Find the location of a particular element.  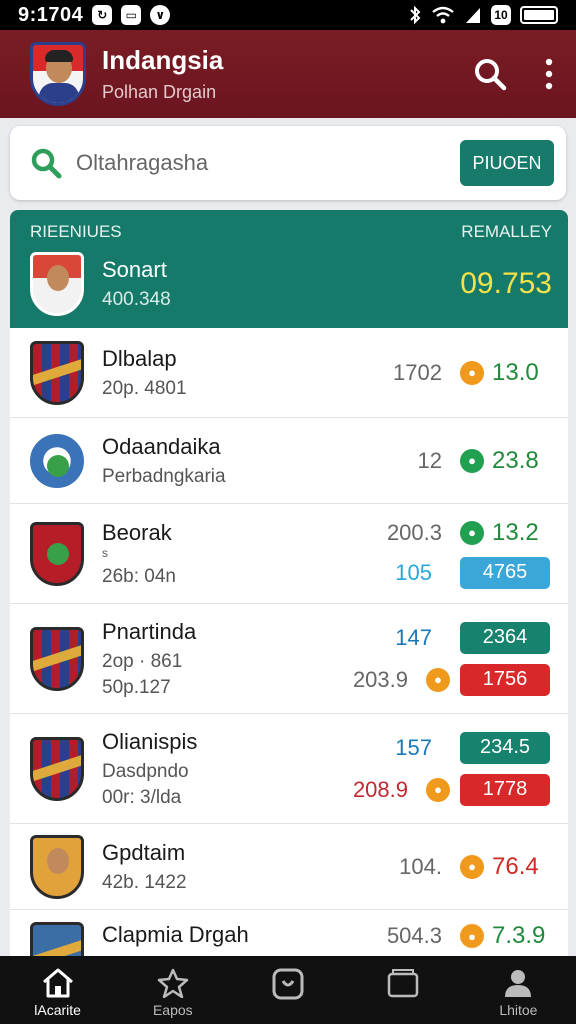

header-team-sub: 400.348 is located at coordinates (136, 299).